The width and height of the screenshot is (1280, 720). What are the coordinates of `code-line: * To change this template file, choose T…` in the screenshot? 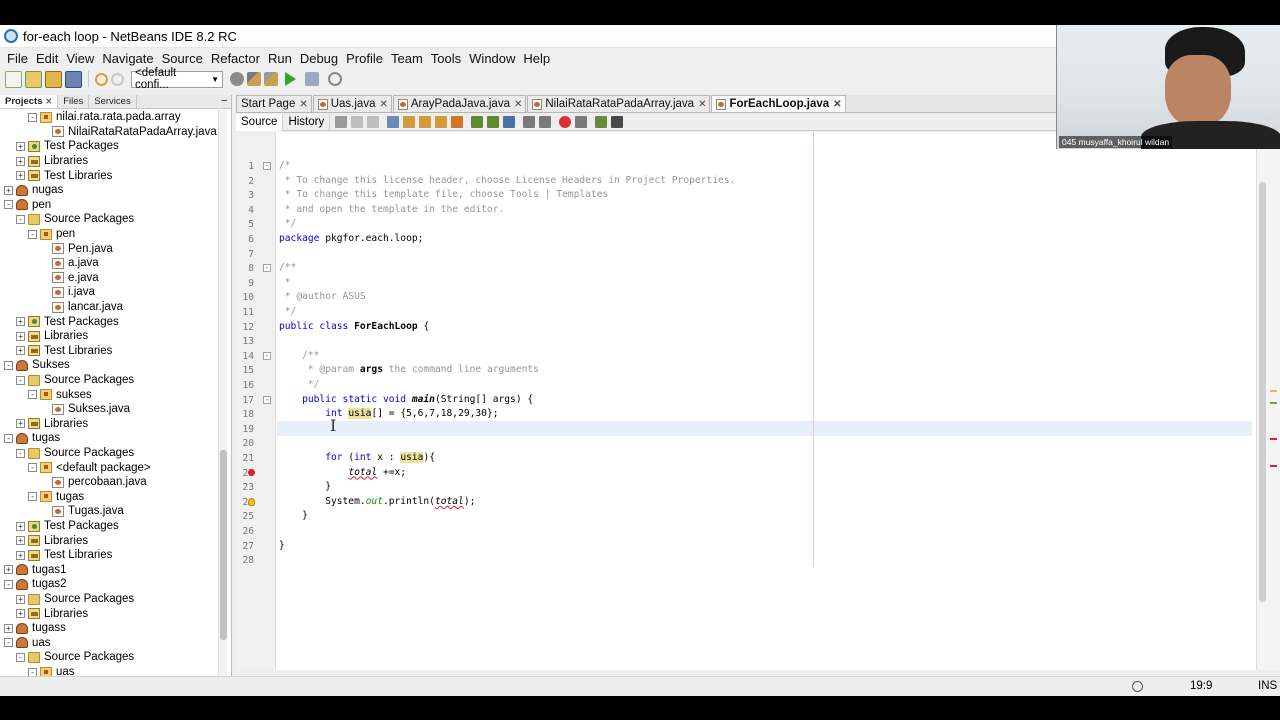 It's located at (443, 195).